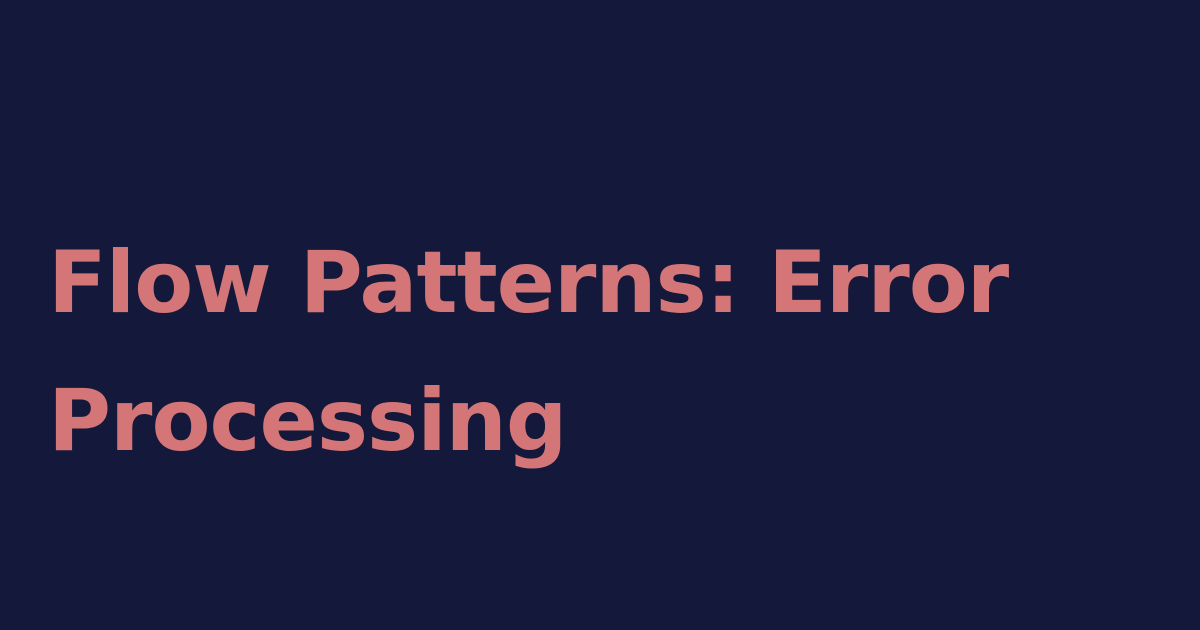 This screenshot has height=630, width=1200. Describe the element at coordinates (528, 283) in the screenshot. I see `title-line-1: Flow Patterns: Error` at that location.